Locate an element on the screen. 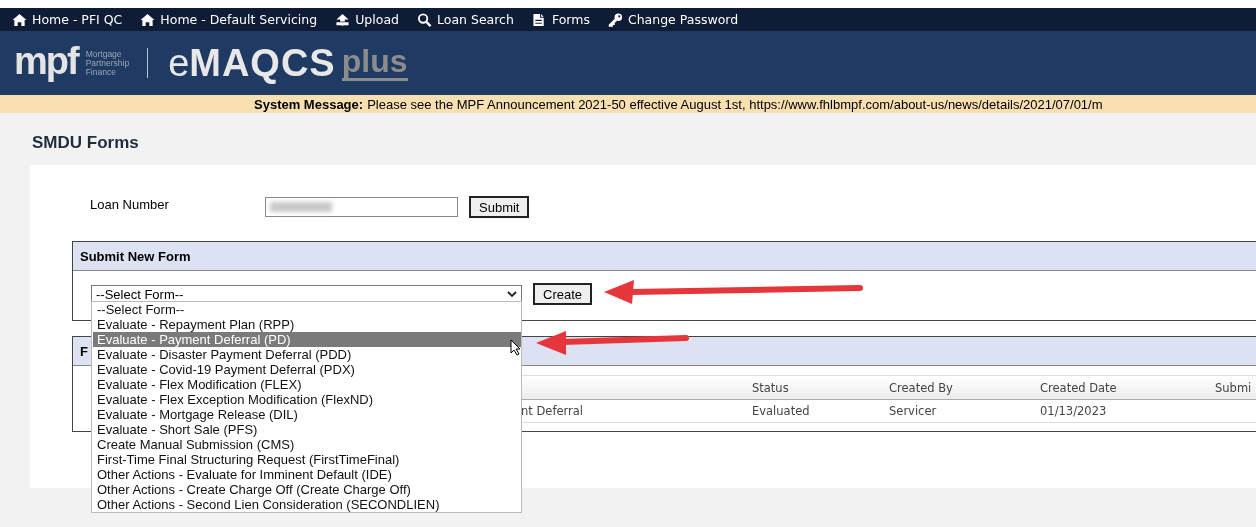  nav-link: Loan Search is located at coordinates (465, 19).